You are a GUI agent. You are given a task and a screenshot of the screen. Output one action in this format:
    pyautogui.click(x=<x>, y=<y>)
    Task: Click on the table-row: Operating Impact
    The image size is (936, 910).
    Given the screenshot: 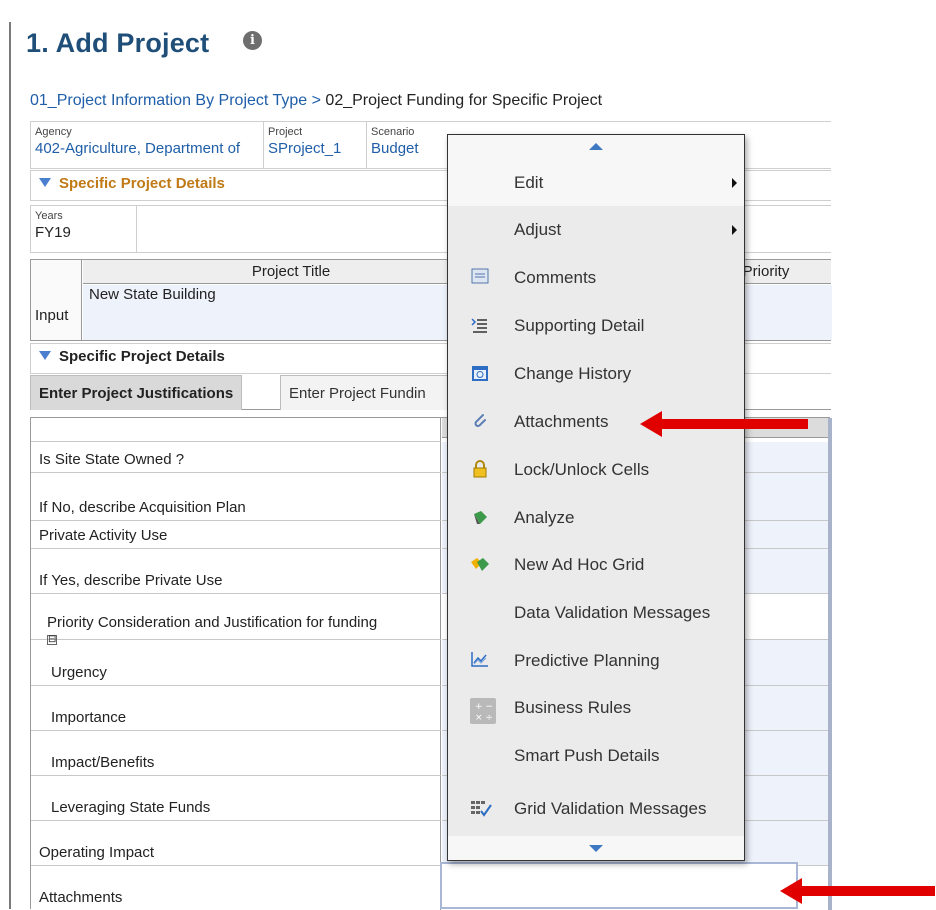 What is the action you would take?
    pyautogui.click(x=236, y=843)
    